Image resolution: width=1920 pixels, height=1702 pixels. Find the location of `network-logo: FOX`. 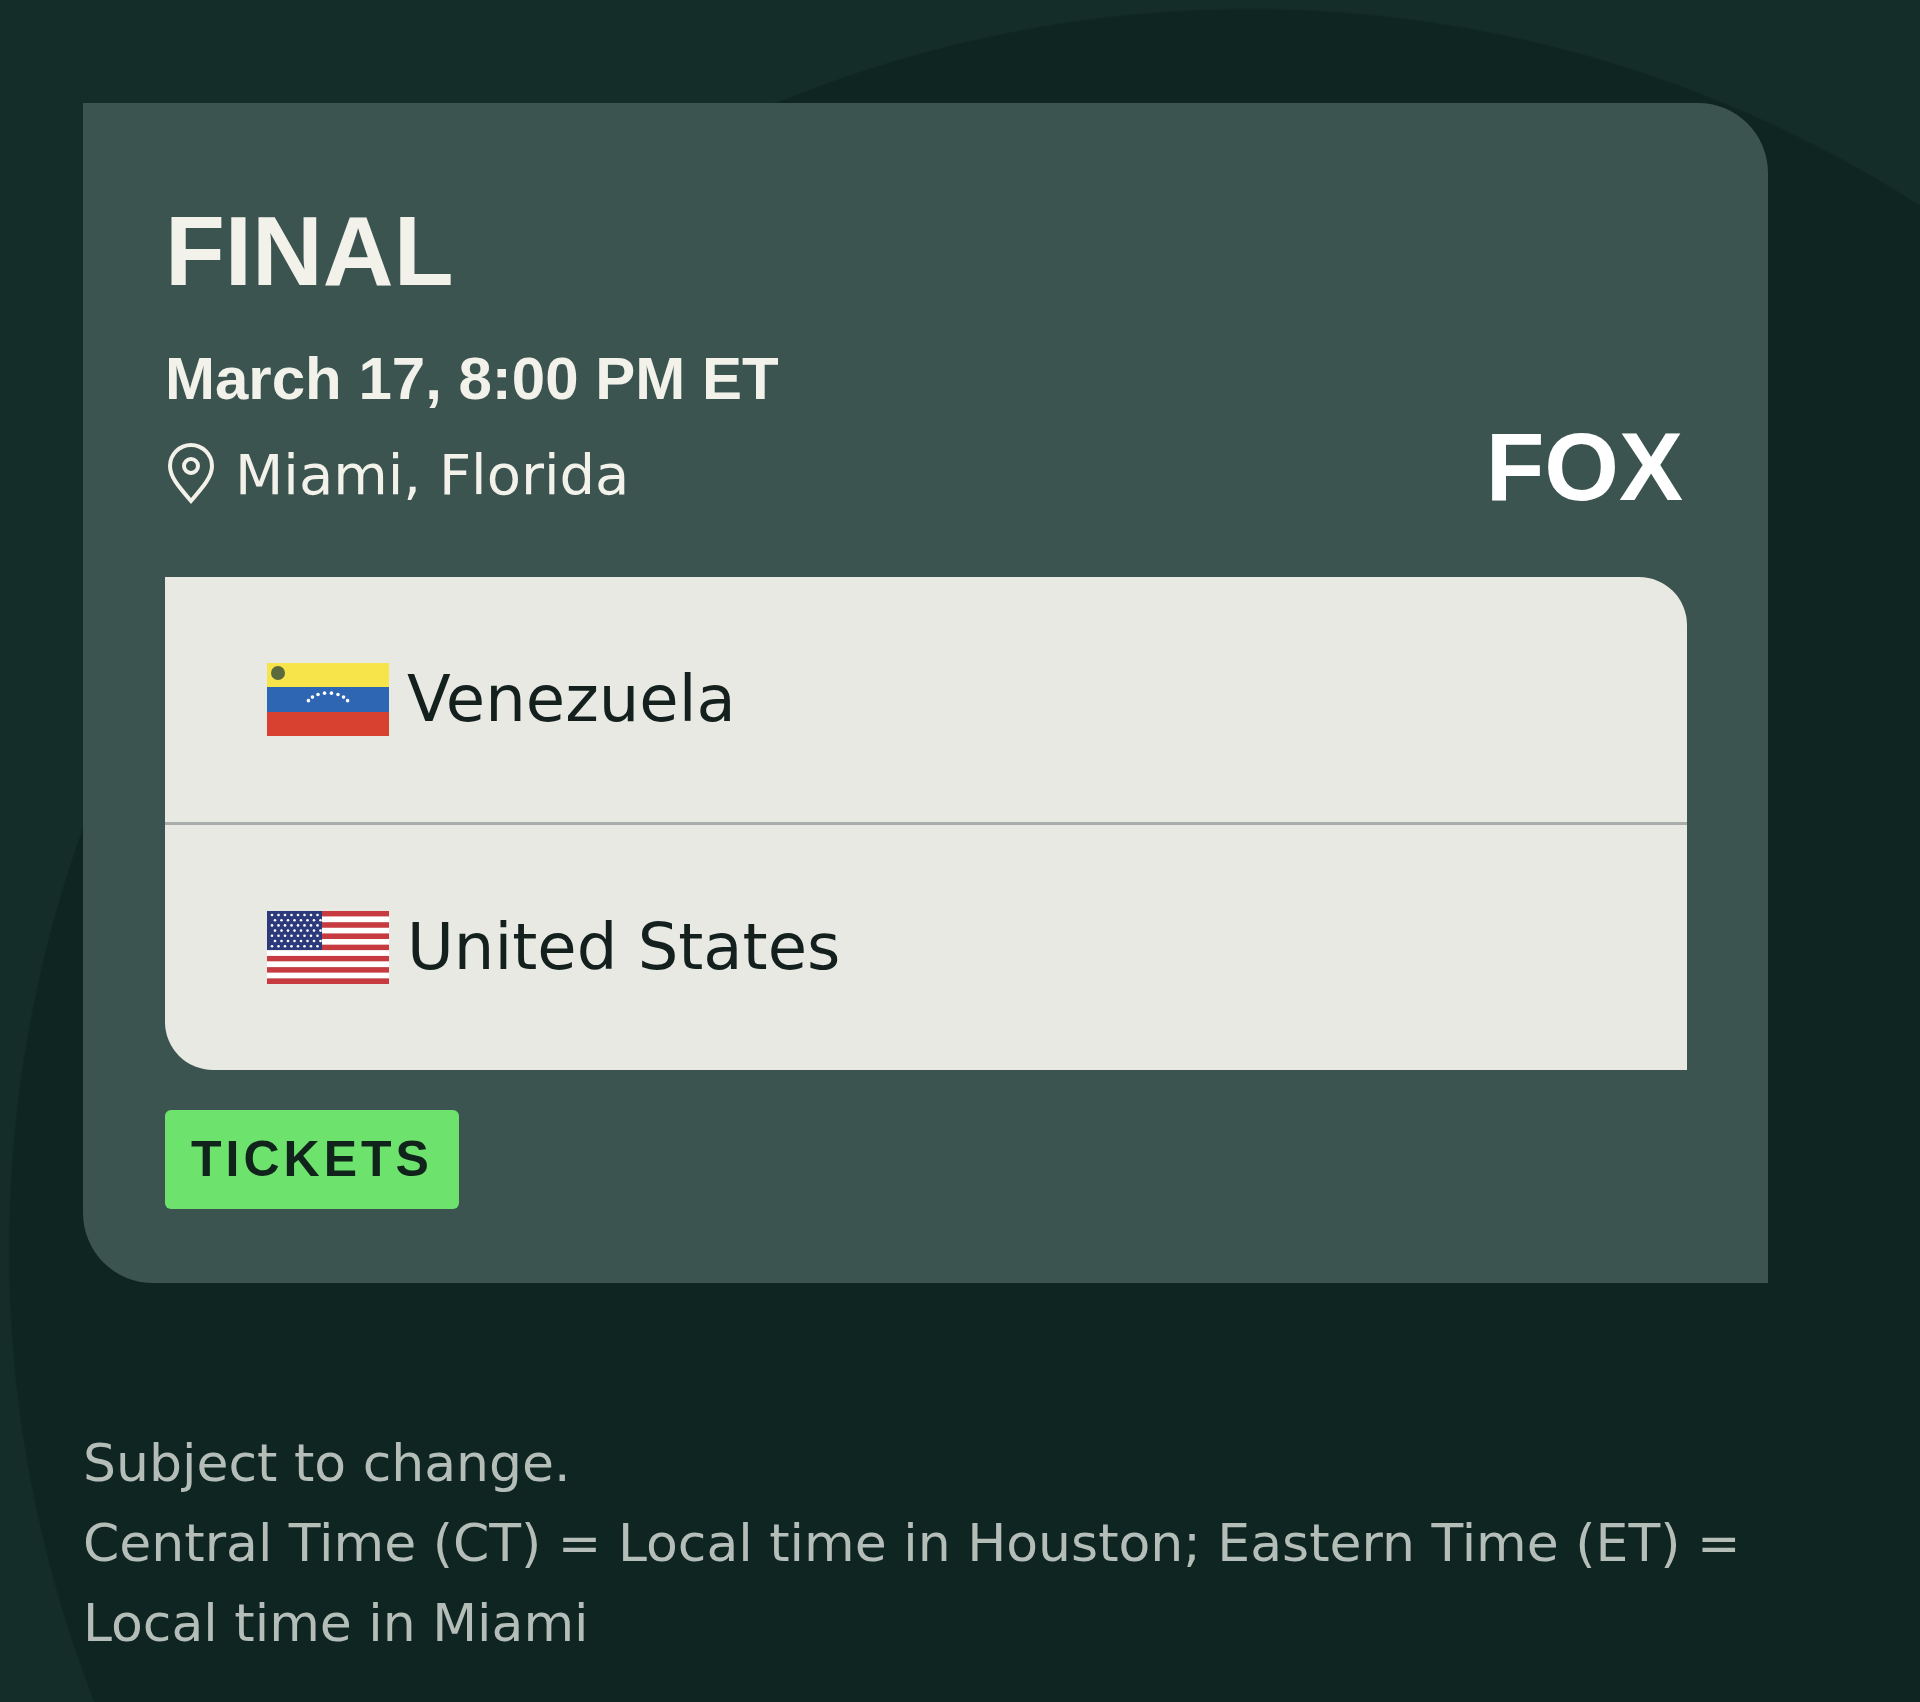

network-logo: FOX is located at coordinates (1584, 466).